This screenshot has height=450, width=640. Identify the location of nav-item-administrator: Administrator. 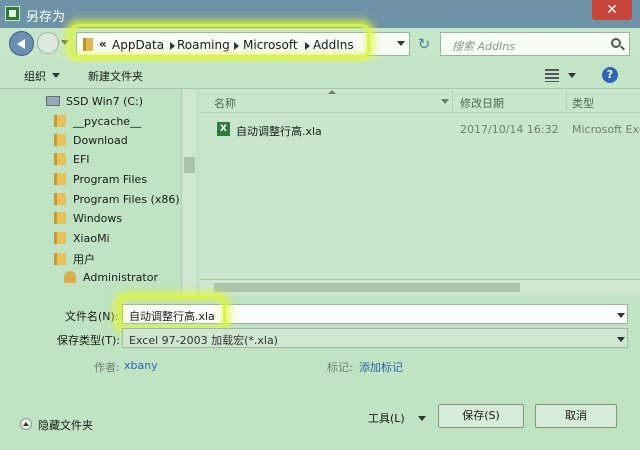
(111, 280).